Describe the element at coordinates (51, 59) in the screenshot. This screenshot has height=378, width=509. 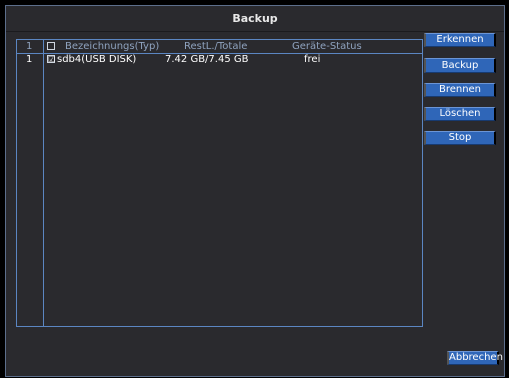
I see `row-checkbox: ☑` at that location.